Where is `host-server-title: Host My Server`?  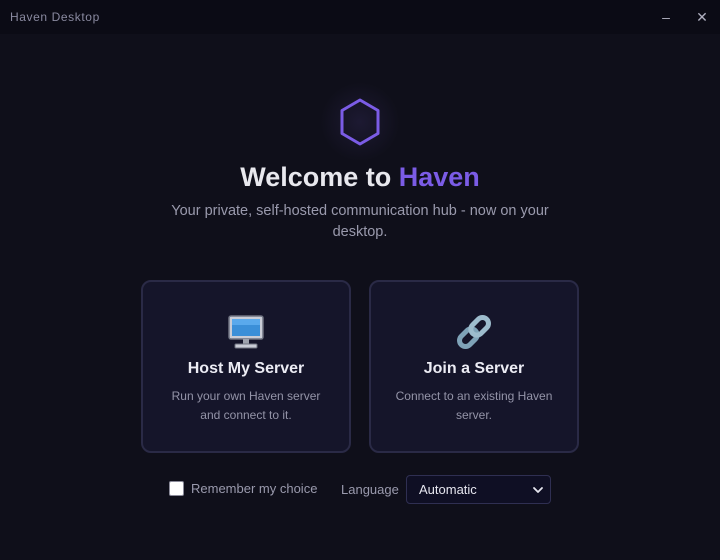 host-server-title: Host My Server is located at coordinates (246, 368).